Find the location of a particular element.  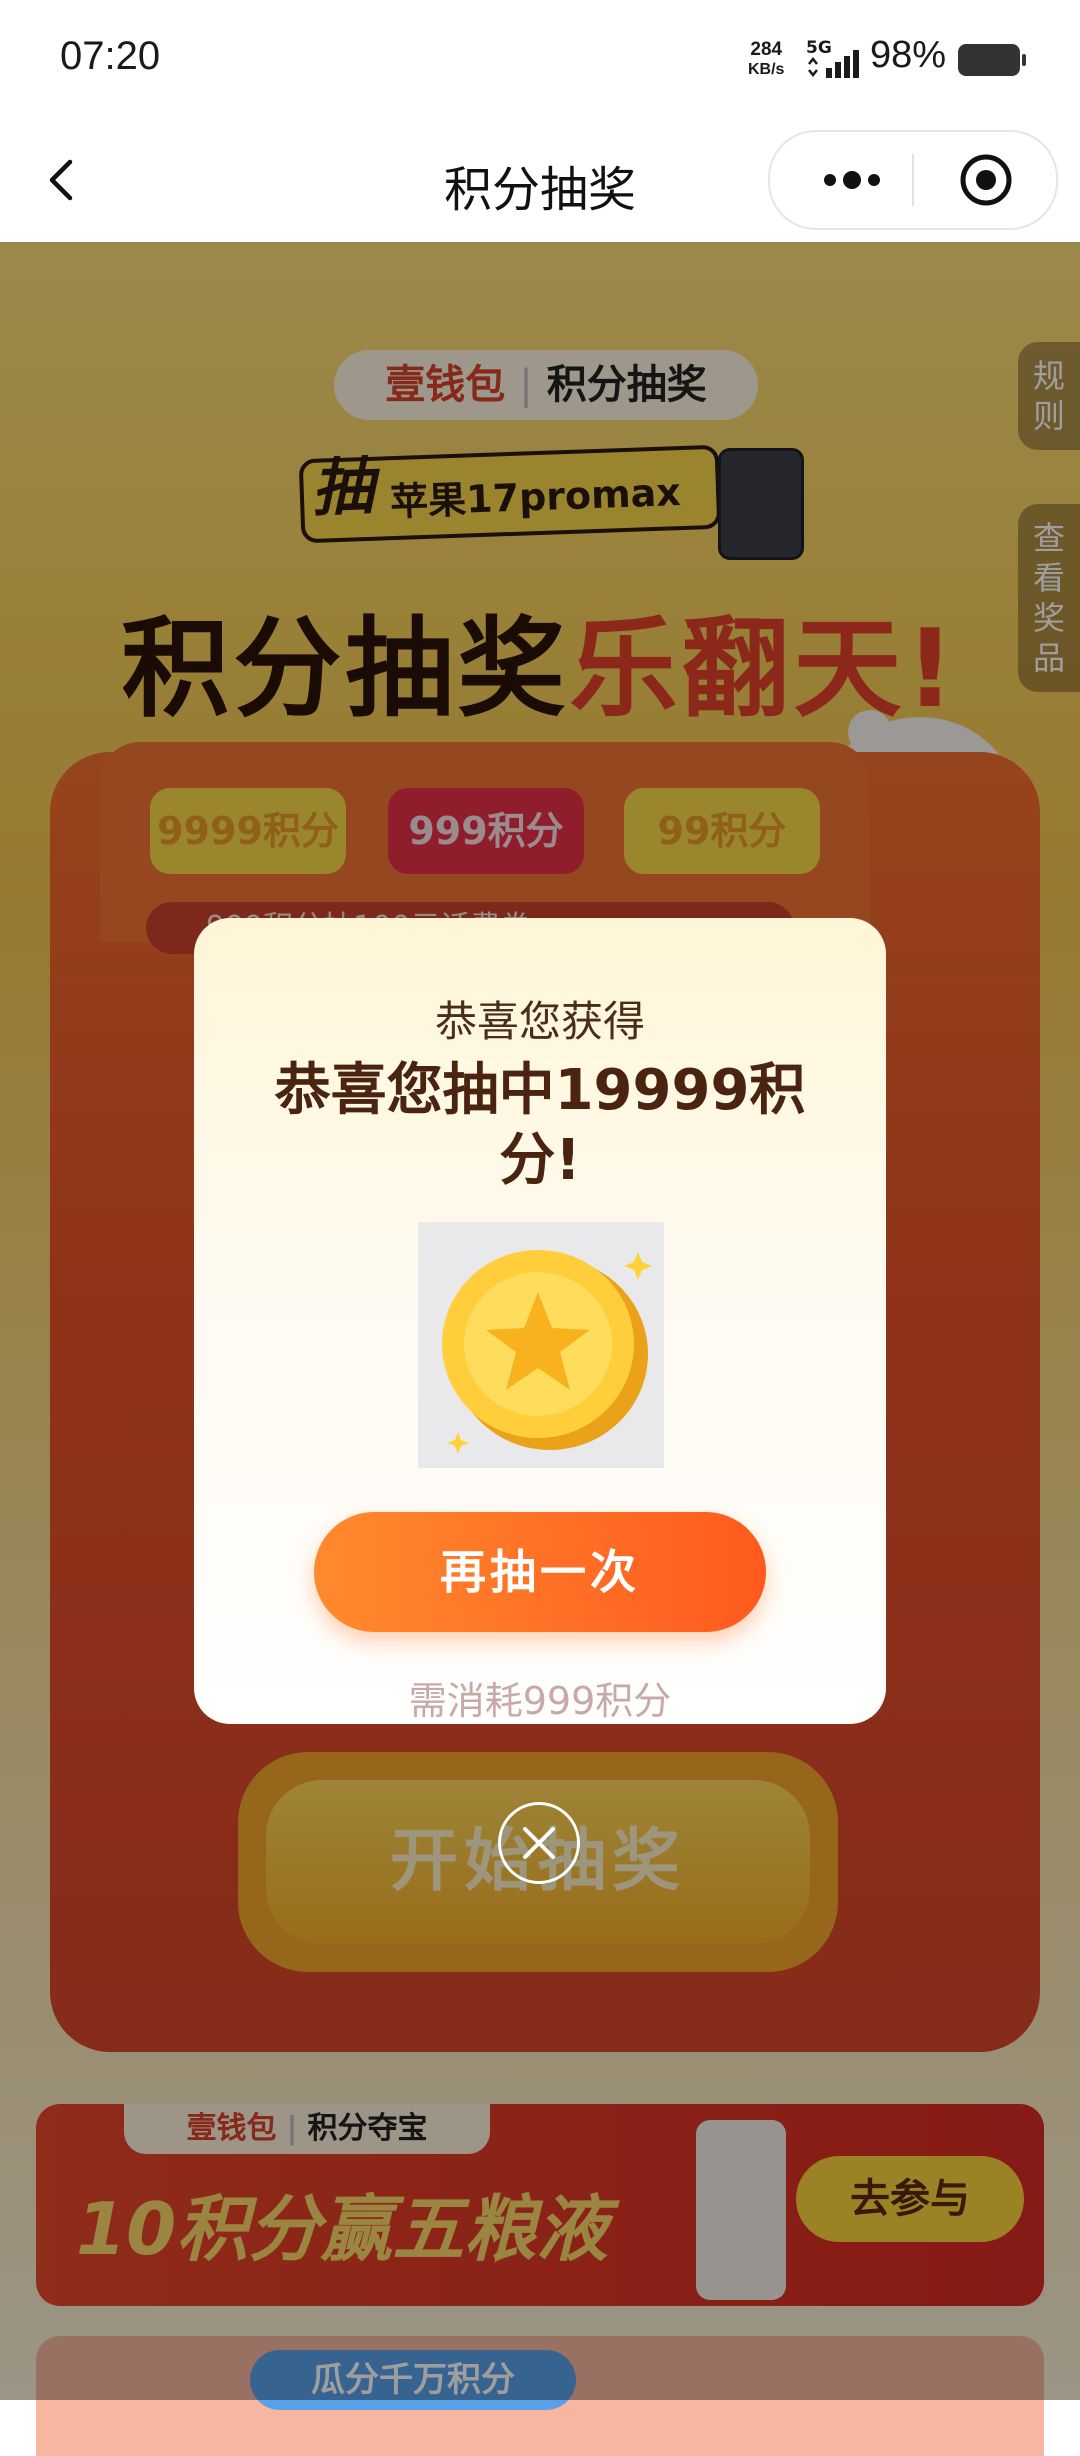

capsule-divider is located at coordinates (913, 180).